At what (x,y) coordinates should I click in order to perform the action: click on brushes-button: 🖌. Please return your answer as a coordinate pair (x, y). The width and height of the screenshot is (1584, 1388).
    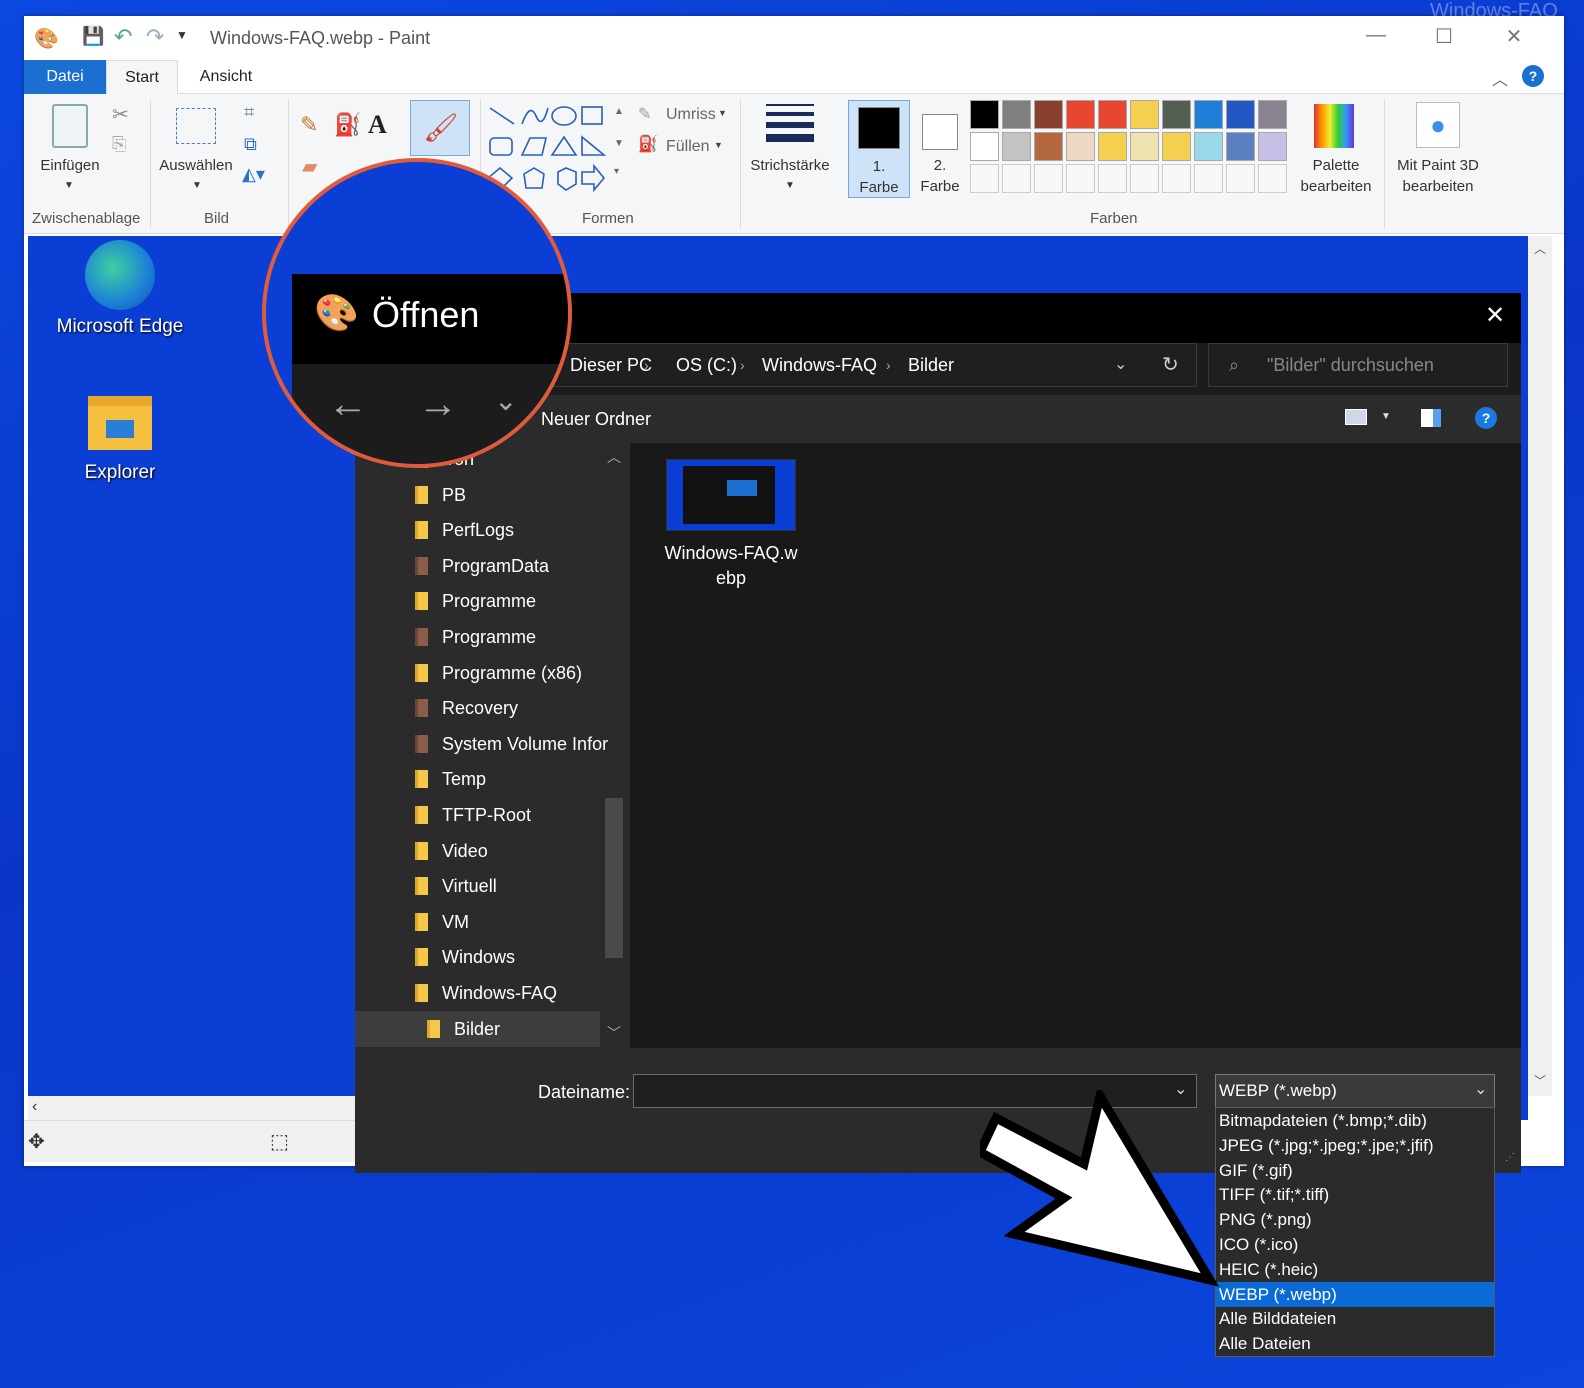
    Looking at the image, I should click on (440, 128).